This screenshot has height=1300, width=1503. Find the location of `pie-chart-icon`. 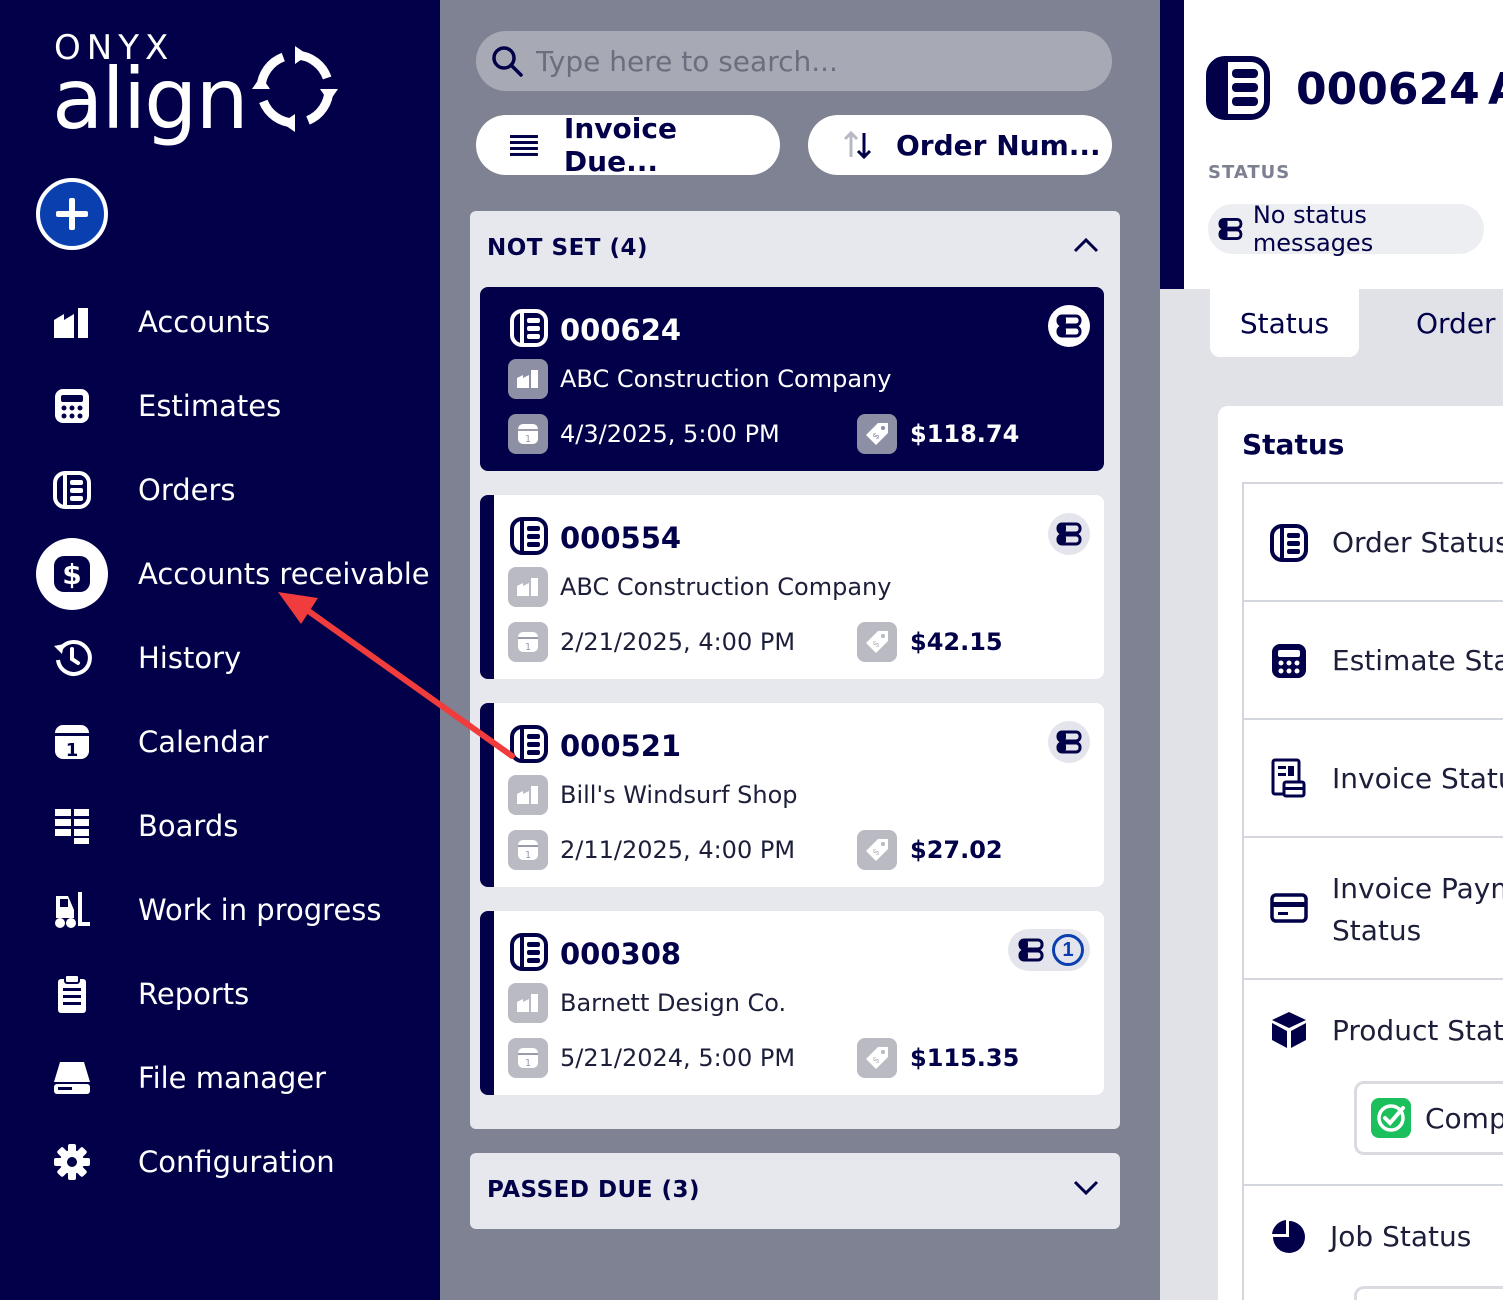

pie-chart-icon is located at coordinates (1288, 1236).